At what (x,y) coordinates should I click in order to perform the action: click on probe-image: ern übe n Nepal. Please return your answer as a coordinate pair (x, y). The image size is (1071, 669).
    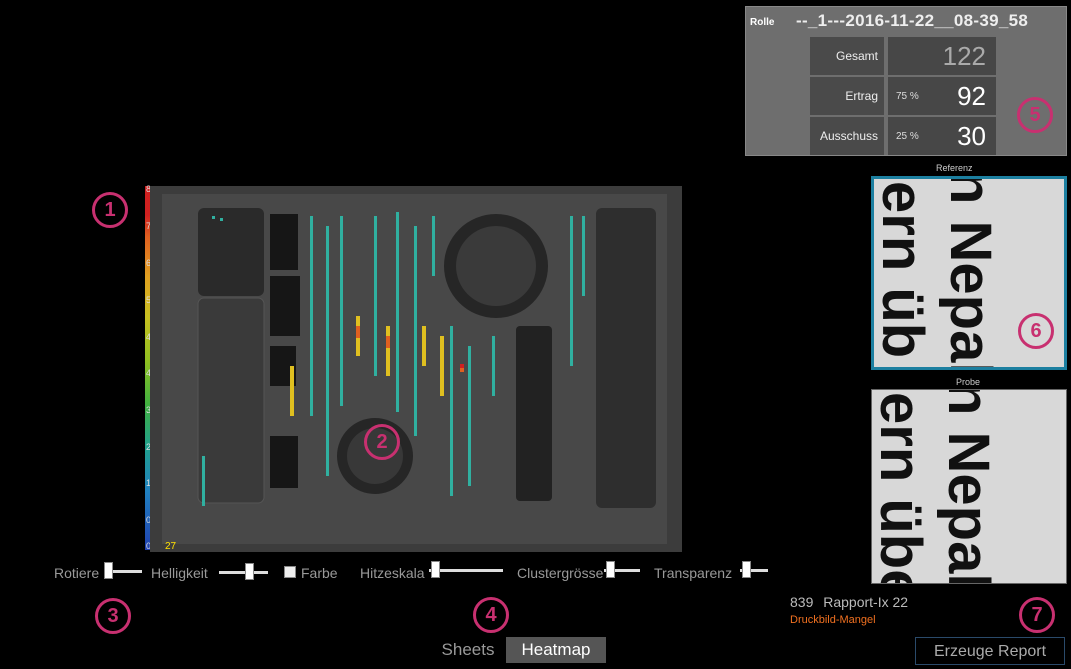
    Looking at the image, I should click on (969, 486).